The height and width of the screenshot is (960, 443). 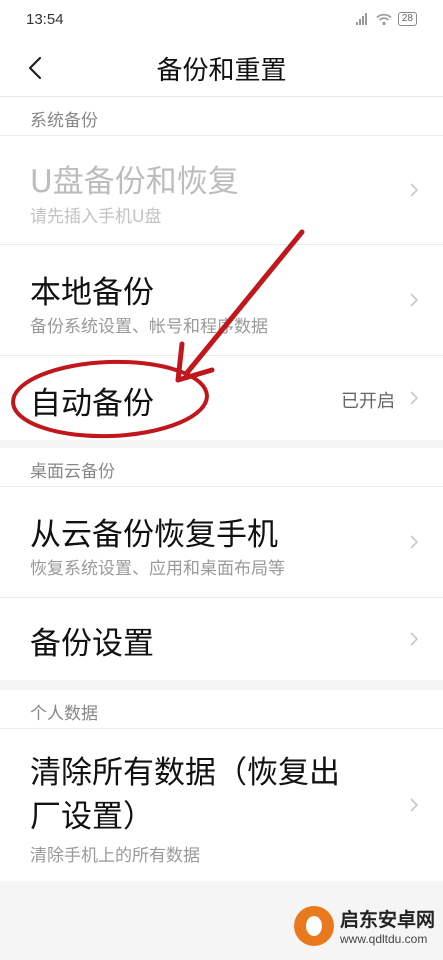 I want to click on section-header: 个人数据, so click(x=221, y=709).